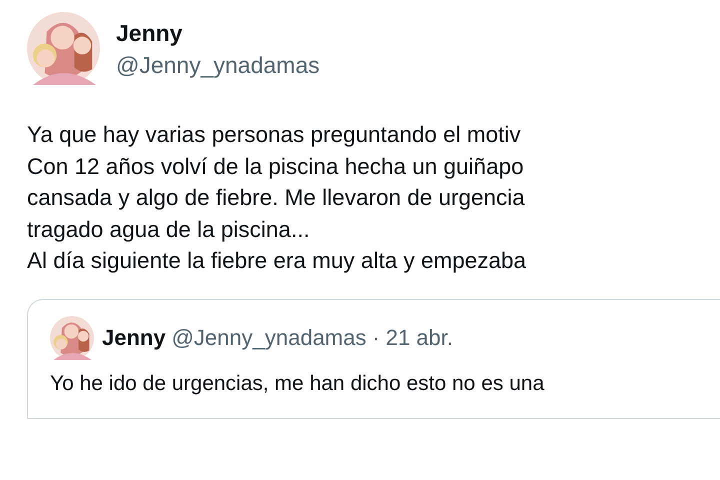 This screenshot has height=480, width=720. Describe the element at coordinates (274, 135) in the screenshot. I see `tweet-text-line: Ya que hay varias personas preguntando el motiv` at that location.